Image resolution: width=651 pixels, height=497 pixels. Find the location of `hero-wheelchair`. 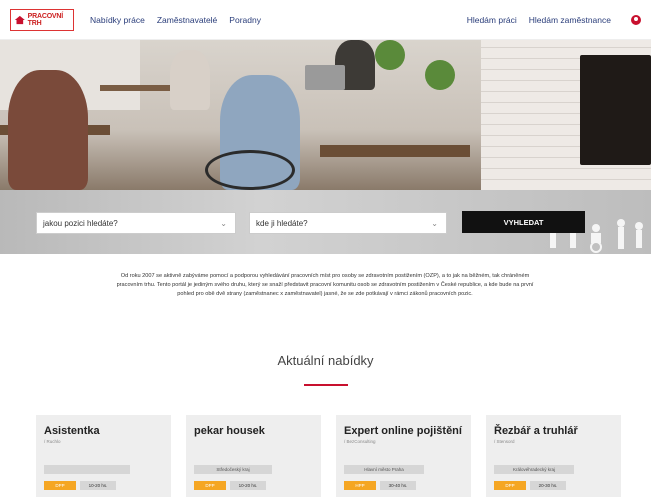

hero-wheelchair is located at coordinates (250, 170).